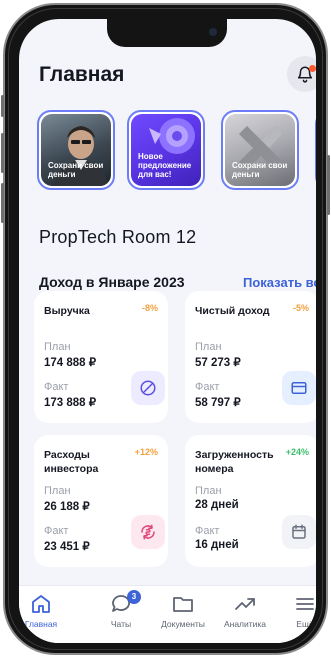 The image size is (331, 658). I want to click on unread-badge: 3, so click(134, 597).